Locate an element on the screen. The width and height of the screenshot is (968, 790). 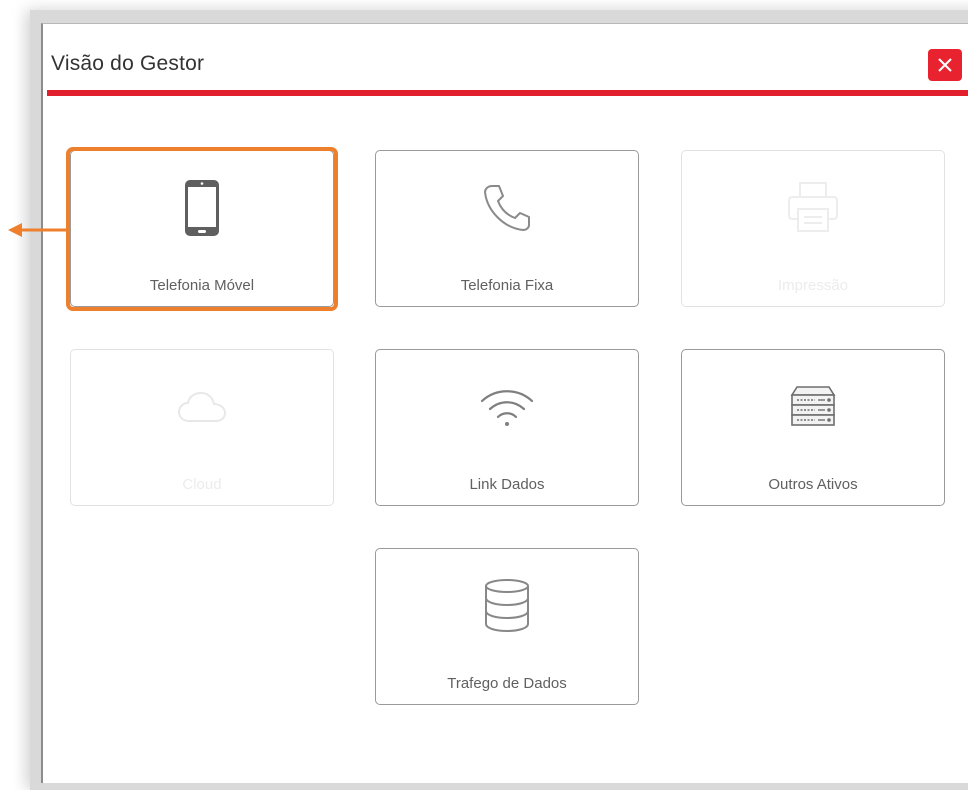
tile-trafego-de-dados: Trafego de Dados is located at coordinates (507, 626).